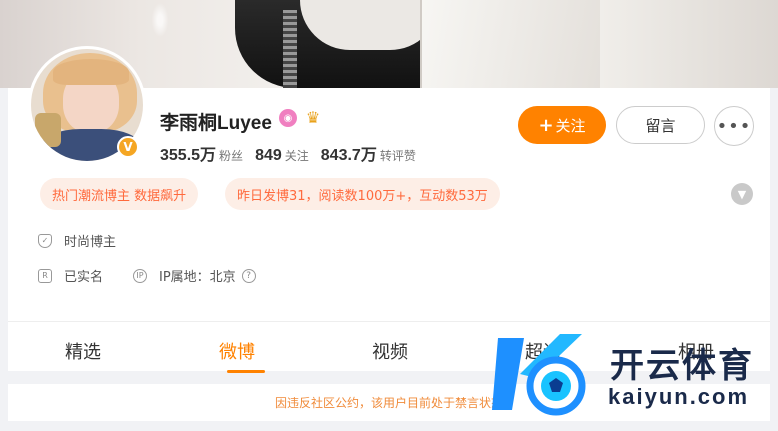  Describe the element at coordinates (45, 240) in the screenshot. I see `shield-icon: ✓` at that location.